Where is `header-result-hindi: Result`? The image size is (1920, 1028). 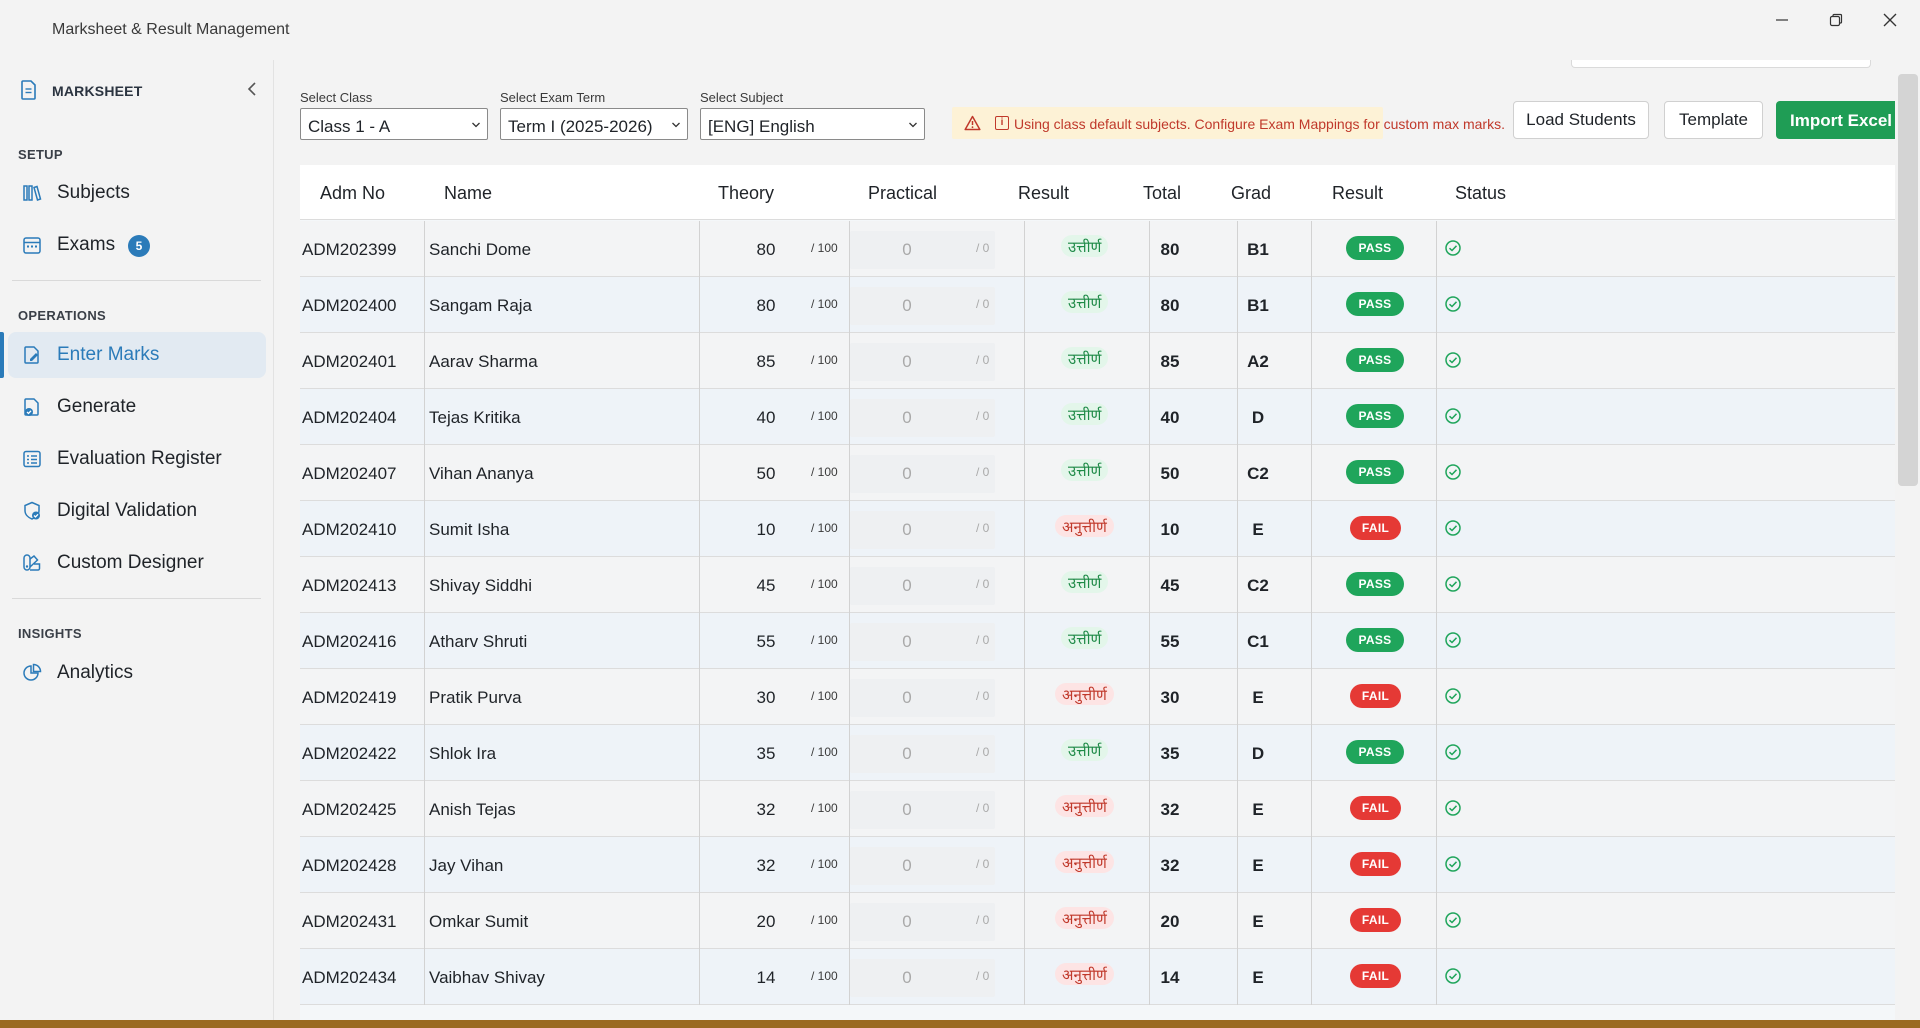
header-result-hindi: Result is located at coordinates (1043, 193).